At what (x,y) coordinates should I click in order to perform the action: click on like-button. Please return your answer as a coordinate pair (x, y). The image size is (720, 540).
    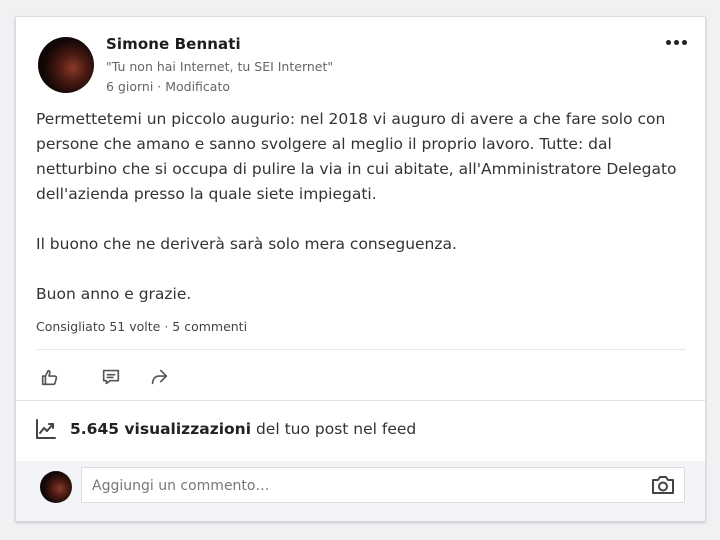
    Looking at the image, I should click on (50, 377).